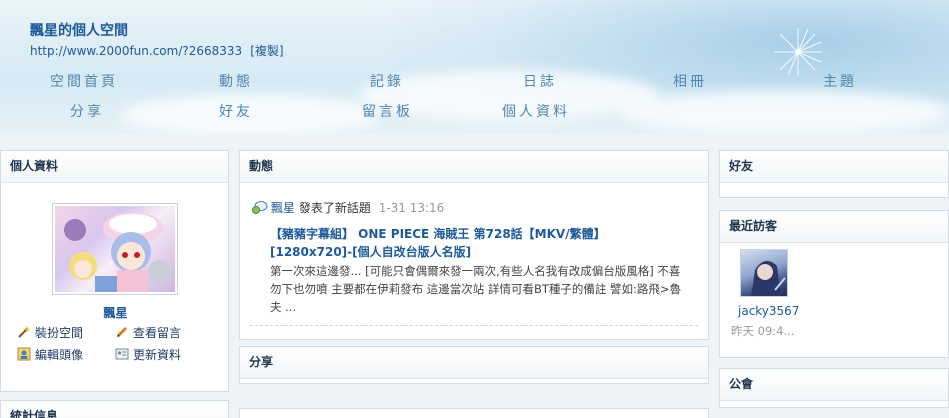 Image resolution: width=949 pixels, height=418 pixels. I want to click on avatar-illustration, so click(118, 252).